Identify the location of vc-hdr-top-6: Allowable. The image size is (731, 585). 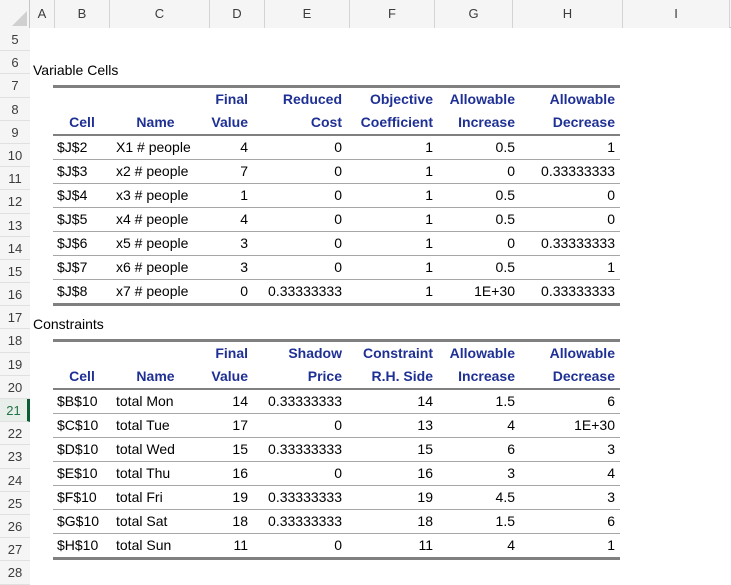
(570, 98).